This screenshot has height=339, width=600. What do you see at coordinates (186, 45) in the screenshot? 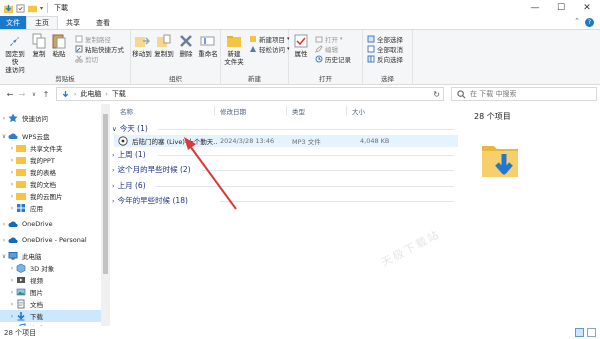
I see `delete-button: 删除` at bounding box center [186, 45].